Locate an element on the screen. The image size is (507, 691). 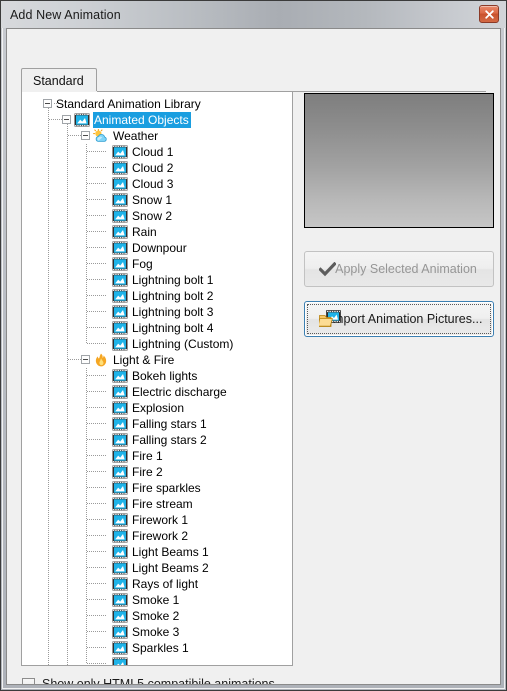
tree-item: Sparkles 1 is located at coordinates (157, 648).